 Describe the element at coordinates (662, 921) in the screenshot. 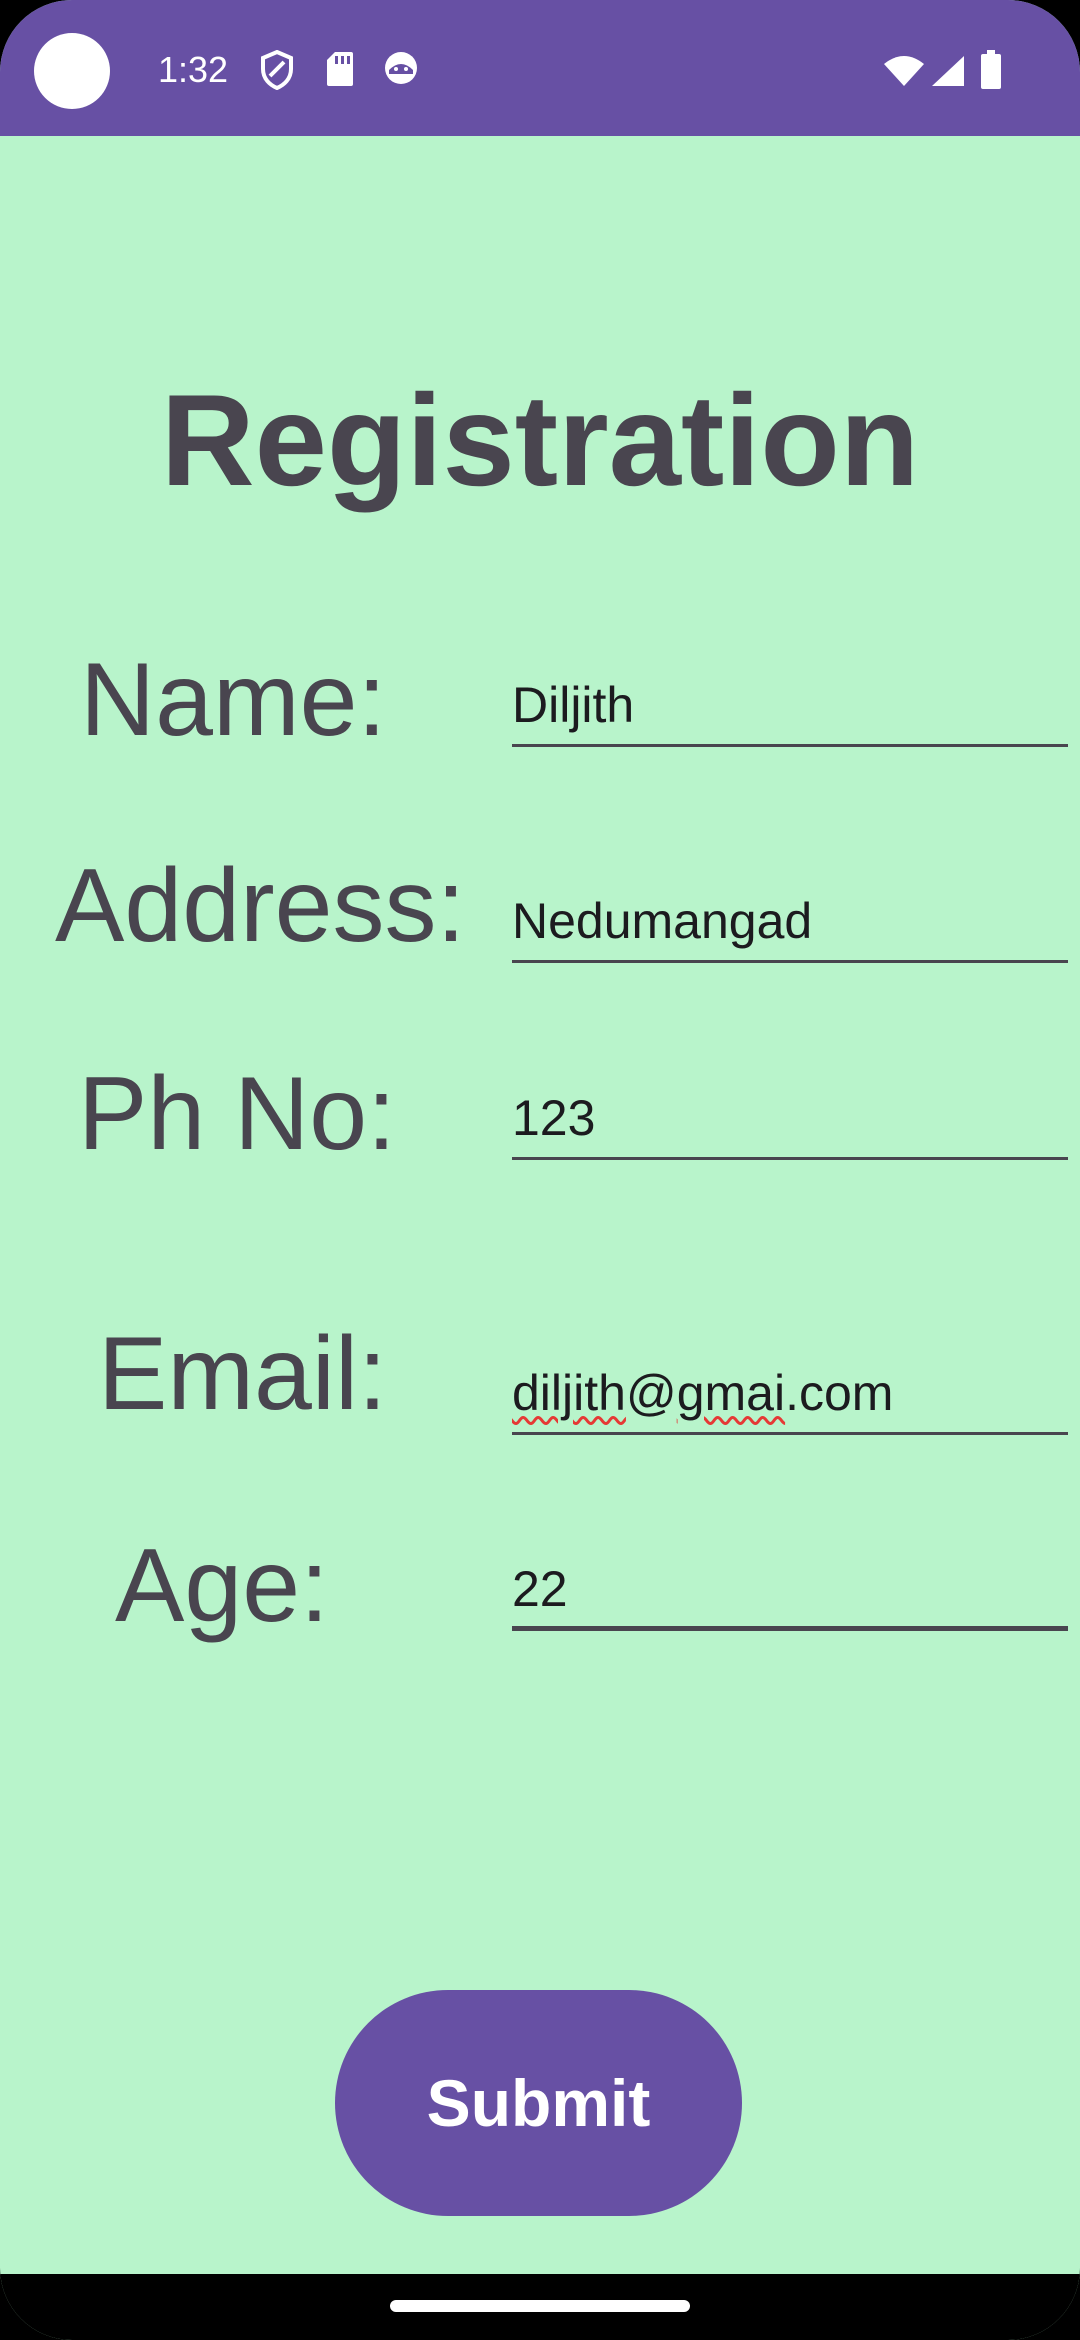

I see `address-field-value: Nedumangad` at that location.